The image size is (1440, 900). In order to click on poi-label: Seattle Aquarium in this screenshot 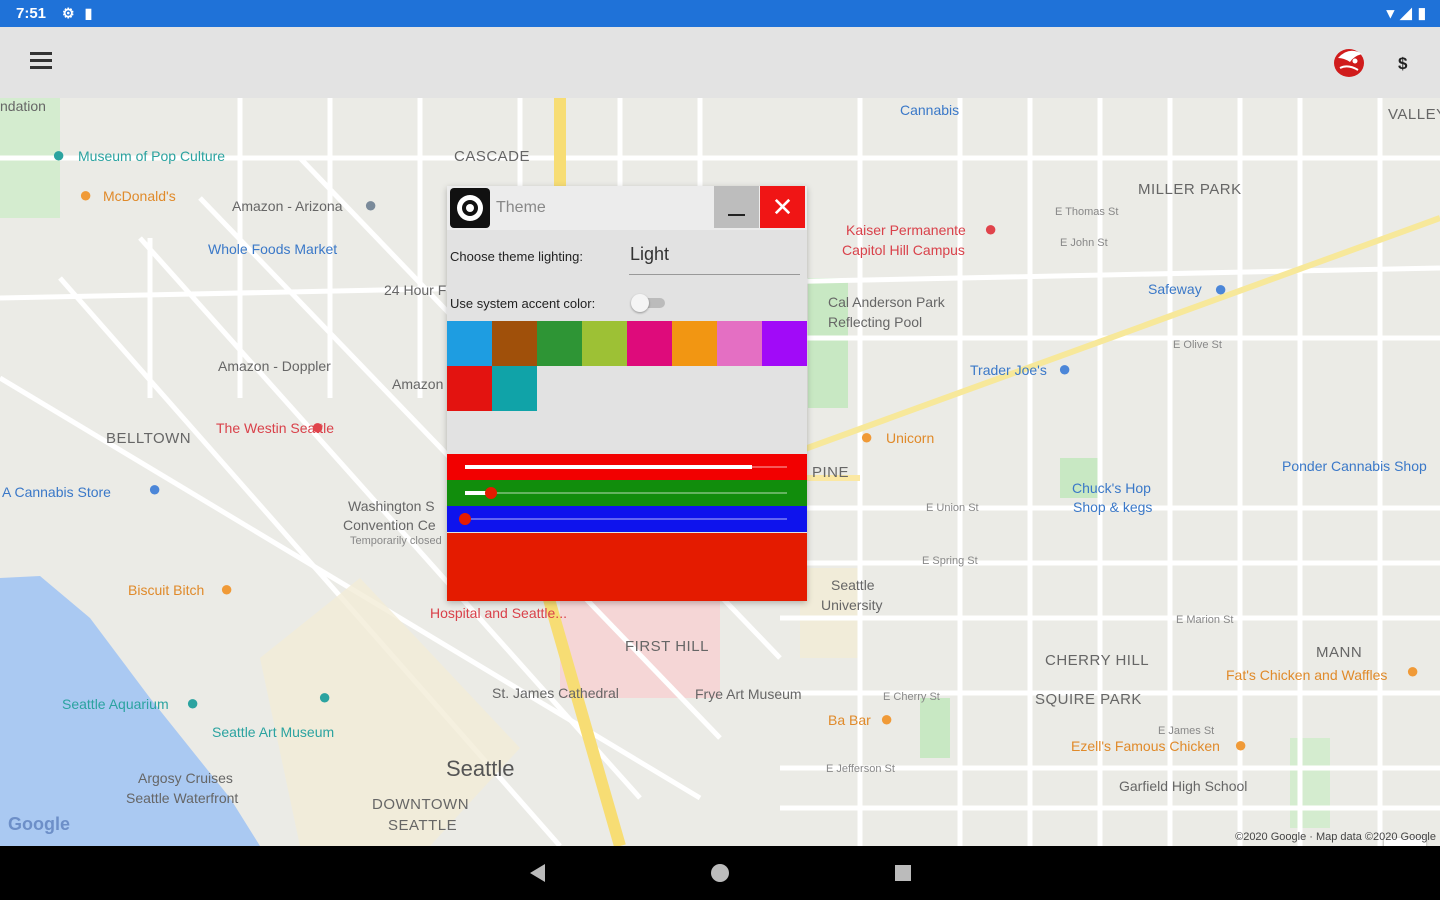, I will do `click(115, 704)`.